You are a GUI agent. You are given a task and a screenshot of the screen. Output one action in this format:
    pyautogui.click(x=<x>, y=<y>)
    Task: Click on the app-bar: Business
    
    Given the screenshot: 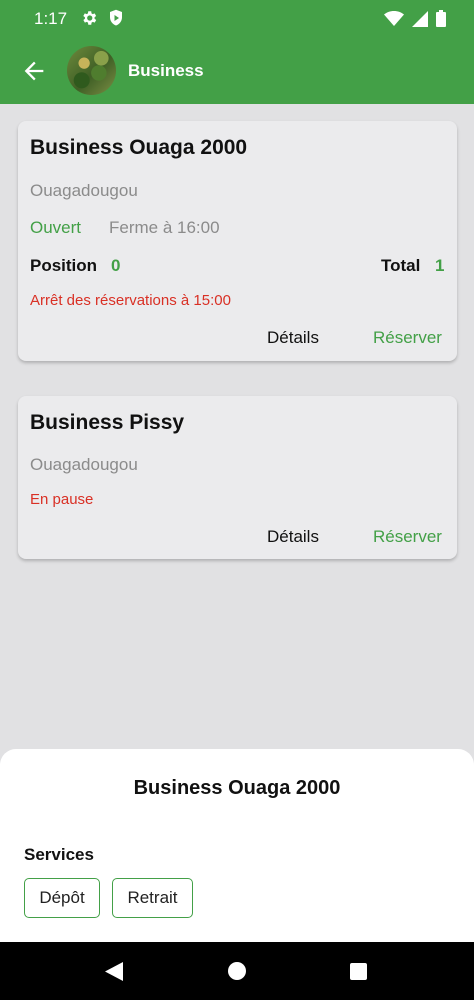 What is the action you would take?
    pyautogui.click(x=237, y=71)
    